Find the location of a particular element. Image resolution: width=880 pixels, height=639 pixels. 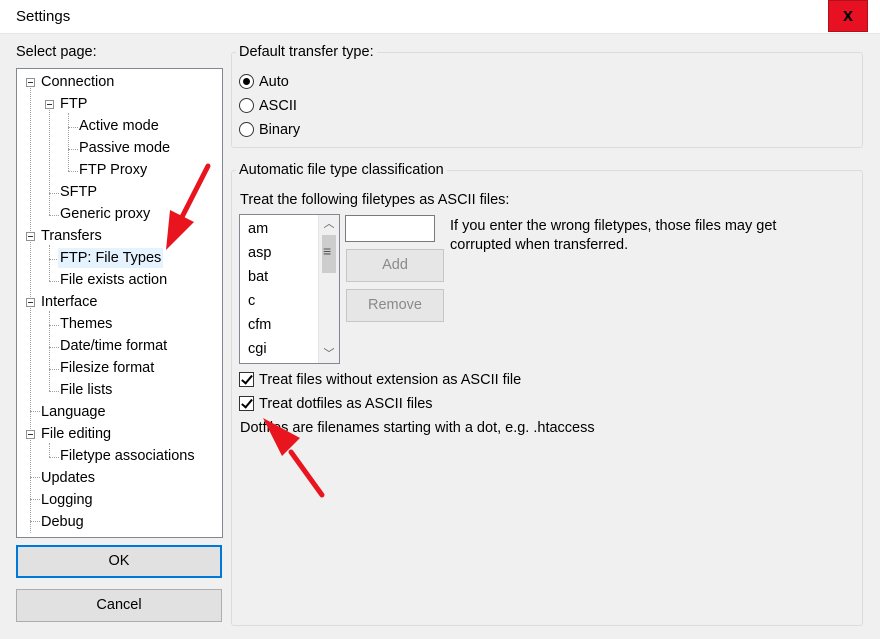

collapse-interface-icon is located at coordinates (30, 302).